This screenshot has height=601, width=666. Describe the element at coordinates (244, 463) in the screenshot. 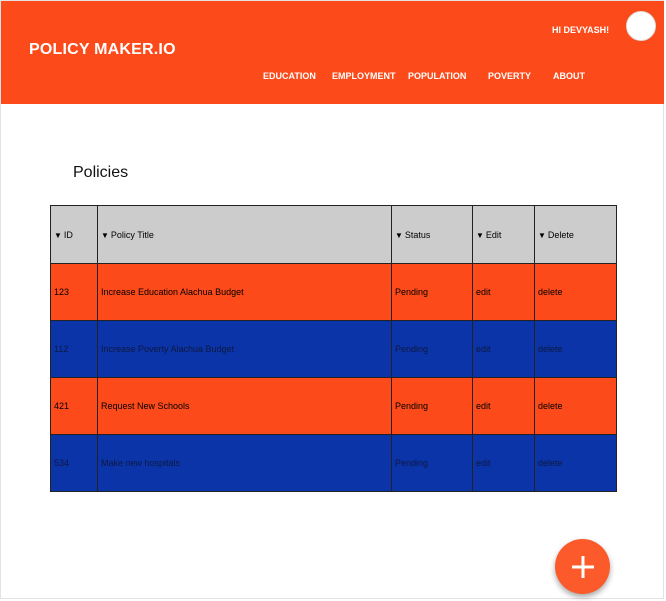

I see `cell-policy-title: Make new hospitals` at that location.